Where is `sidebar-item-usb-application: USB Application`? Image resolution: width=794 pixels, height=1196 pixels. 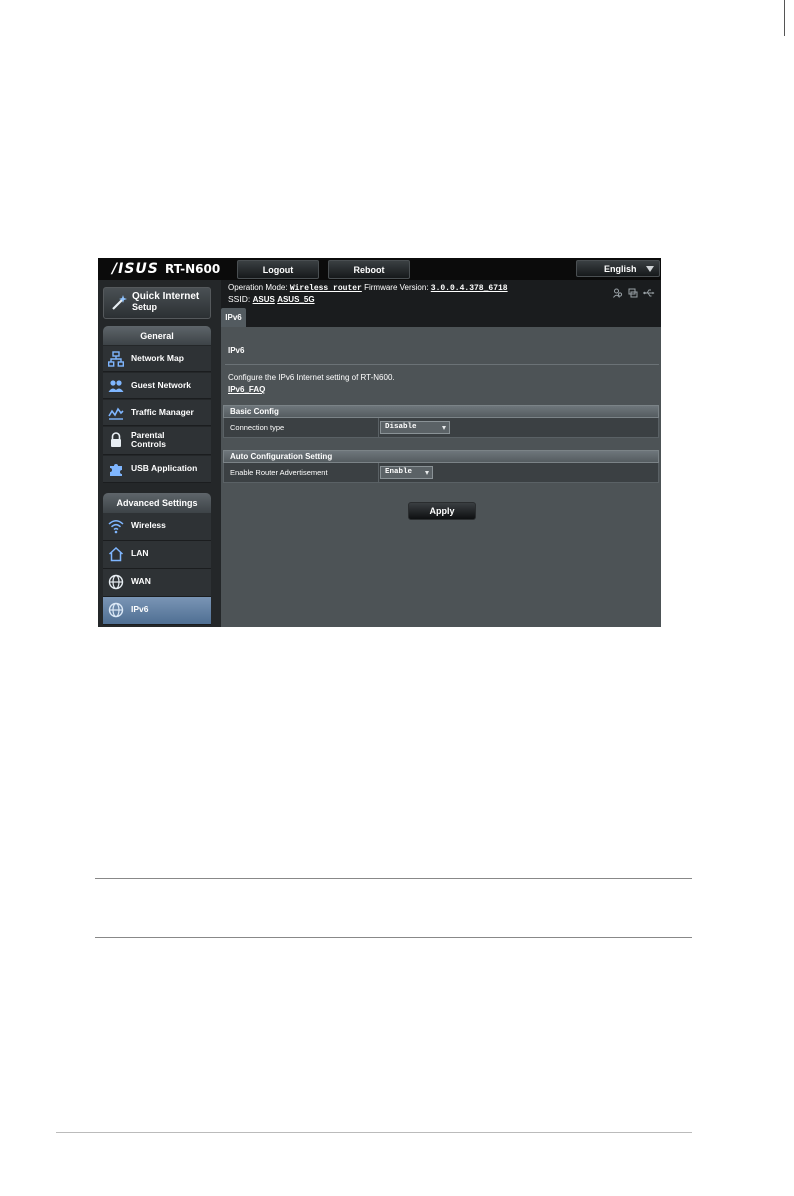
sidebar-item-usb-application: USB Application is located at coordinates (157, 469).